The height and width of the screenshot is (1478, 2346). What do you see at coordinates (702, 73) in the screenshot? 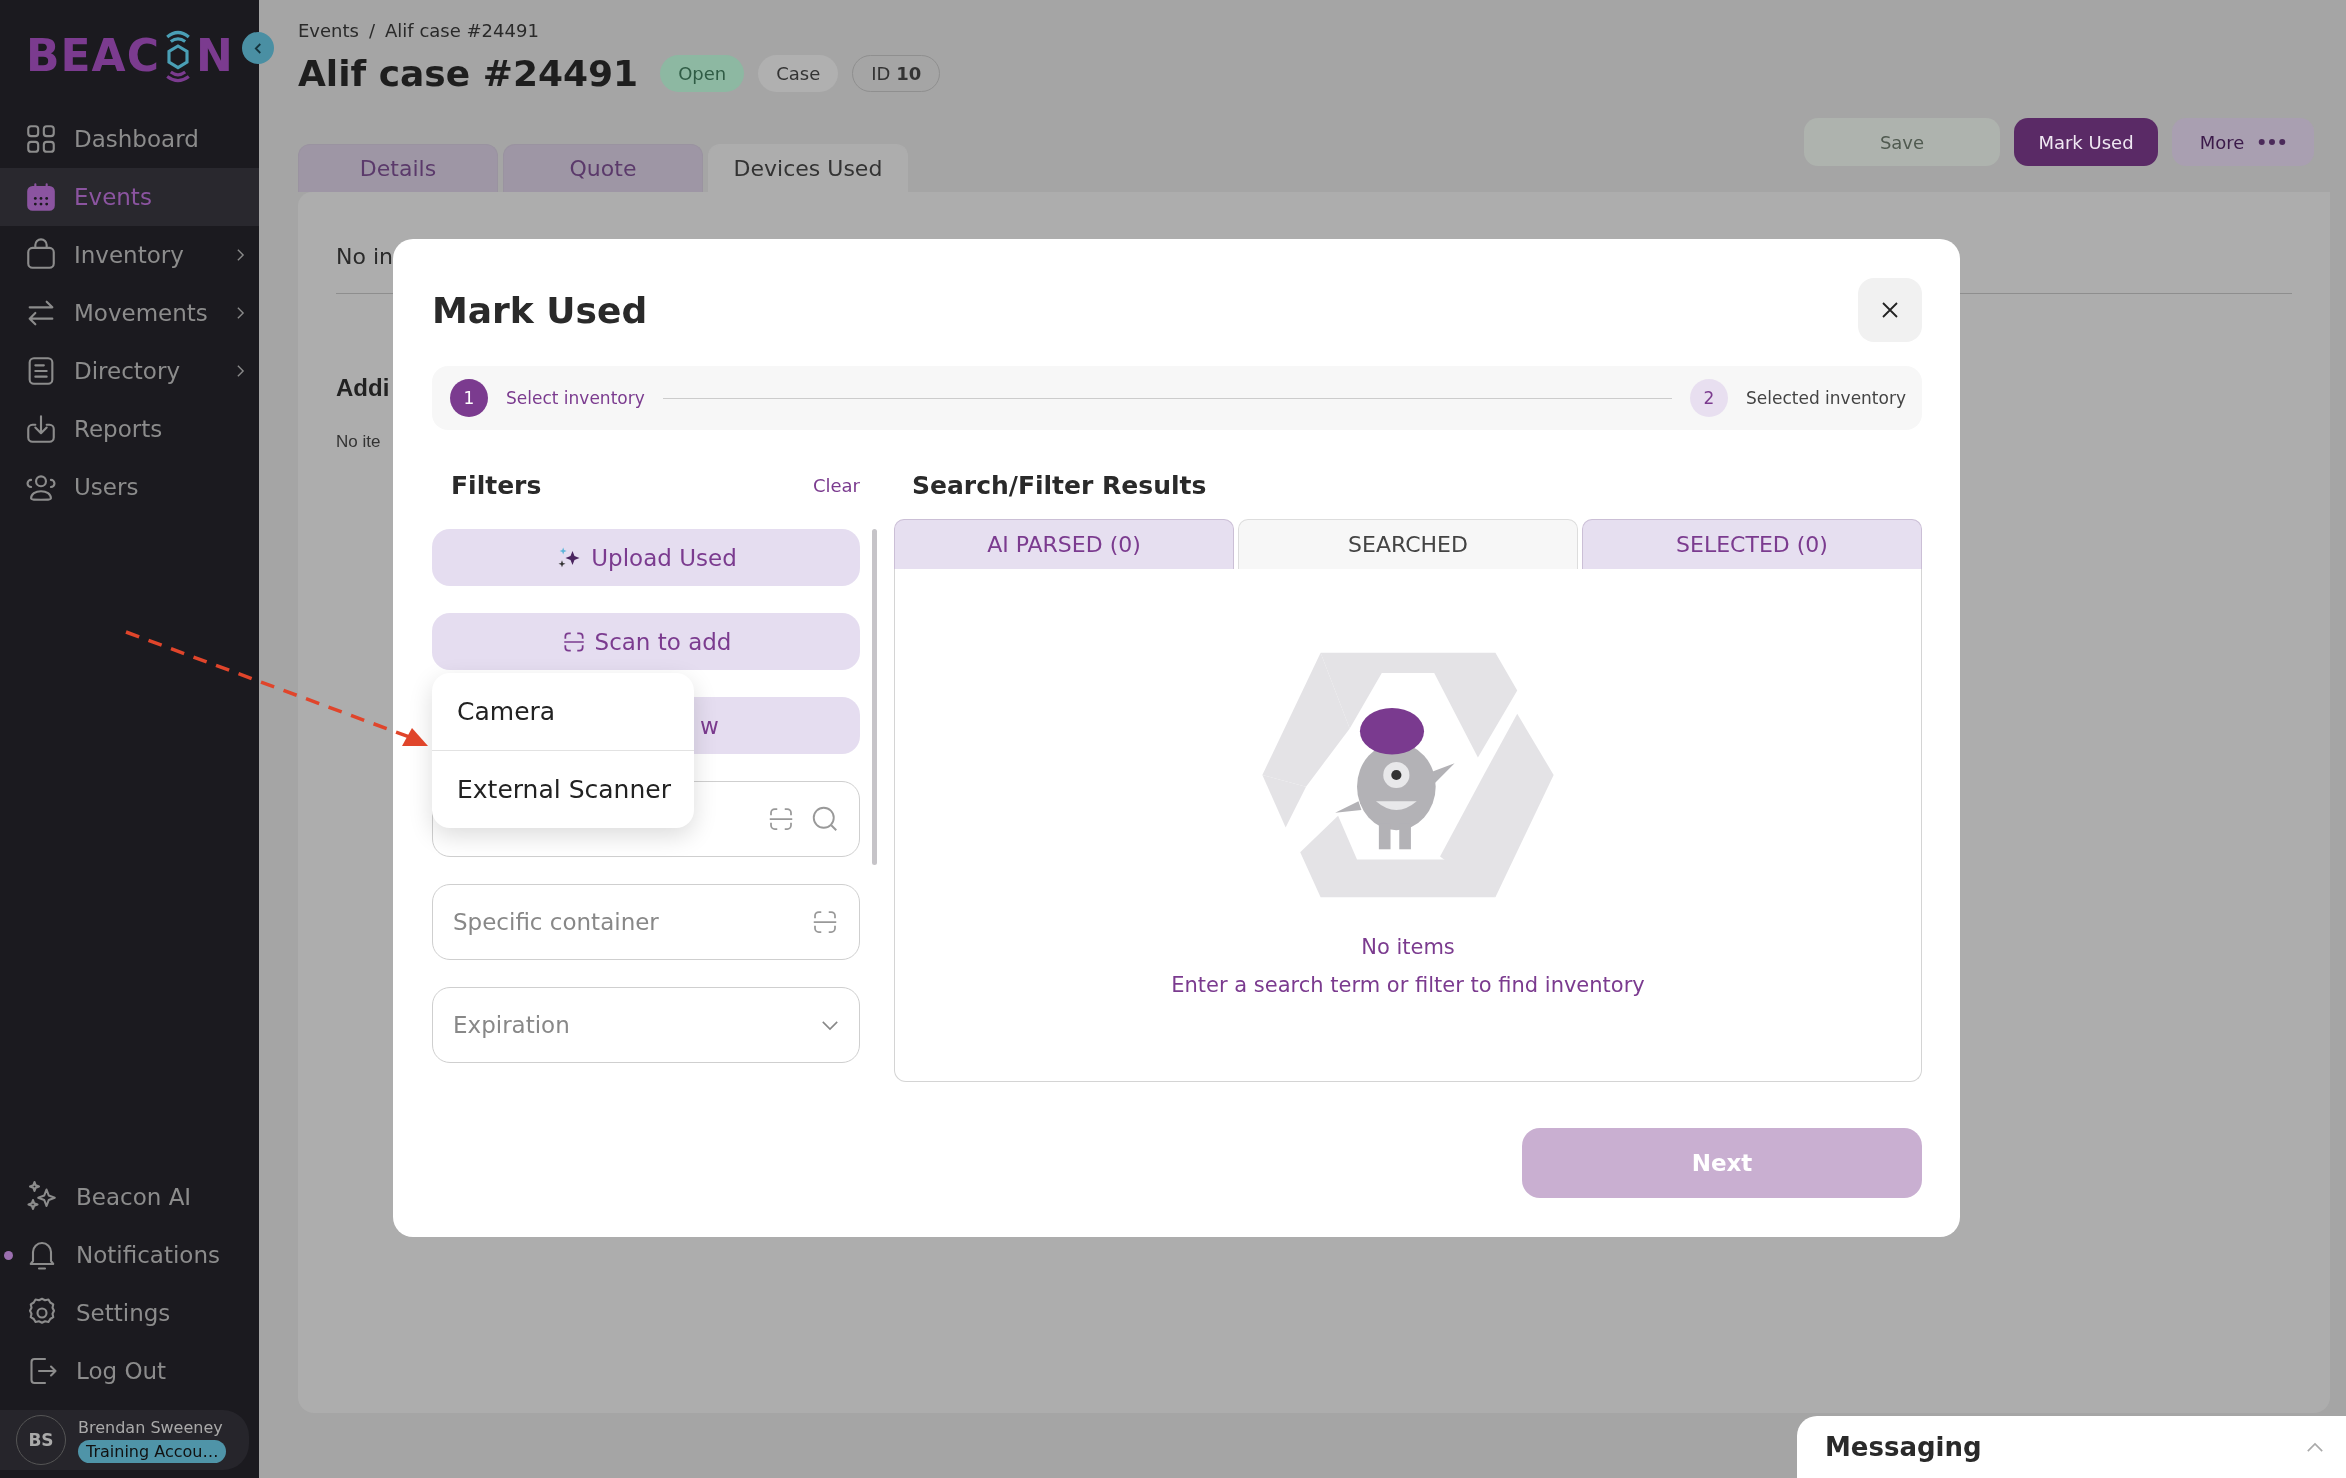
I see `badge: Open` at bounding box center [702, 73].